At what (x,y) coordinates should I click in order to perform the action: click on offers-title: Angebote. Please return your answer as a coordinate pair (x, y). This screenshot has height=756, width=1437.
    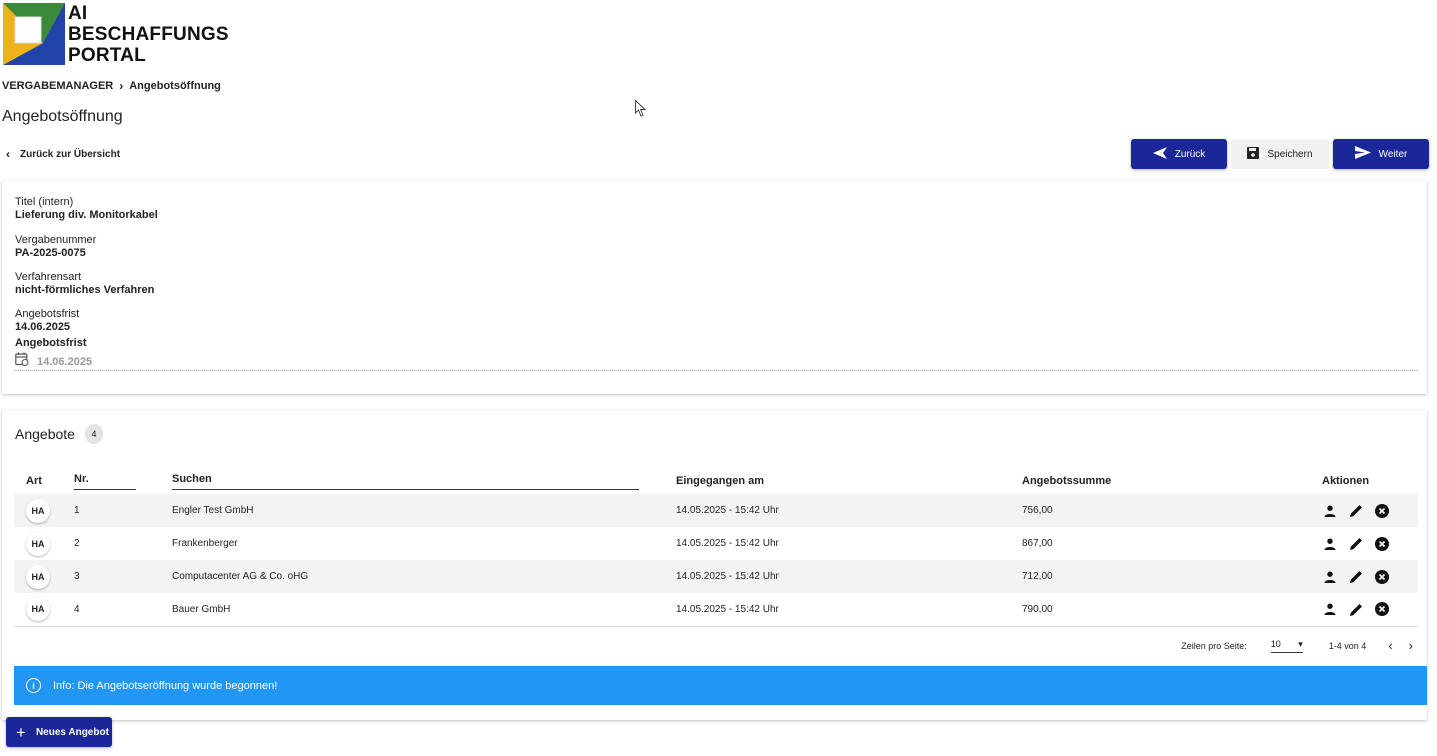
    Looking at the image, I should click on (45, 434).